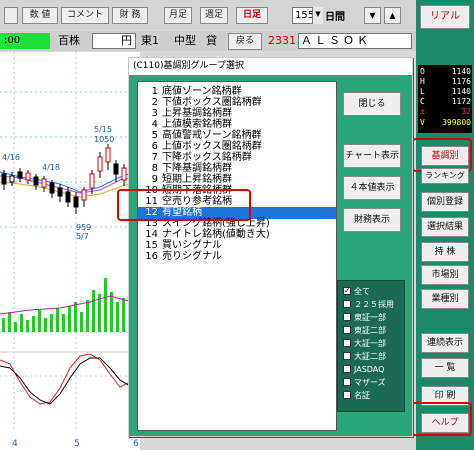 This screenshot has height=450, width=474. Describe the element at coordinates (178, 15) in the screenshot. I see `monthly-button: 月足` at that location.